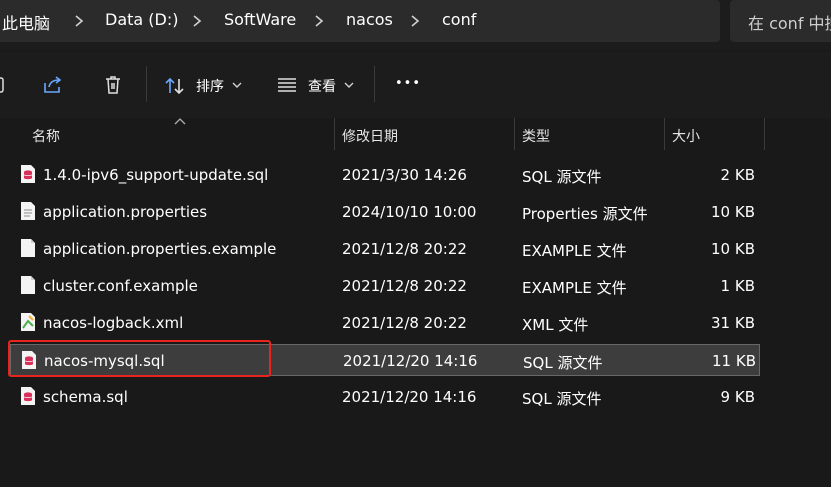  I want to click on breadcrumb-data-drive: Data (D:), so click(141, 19).